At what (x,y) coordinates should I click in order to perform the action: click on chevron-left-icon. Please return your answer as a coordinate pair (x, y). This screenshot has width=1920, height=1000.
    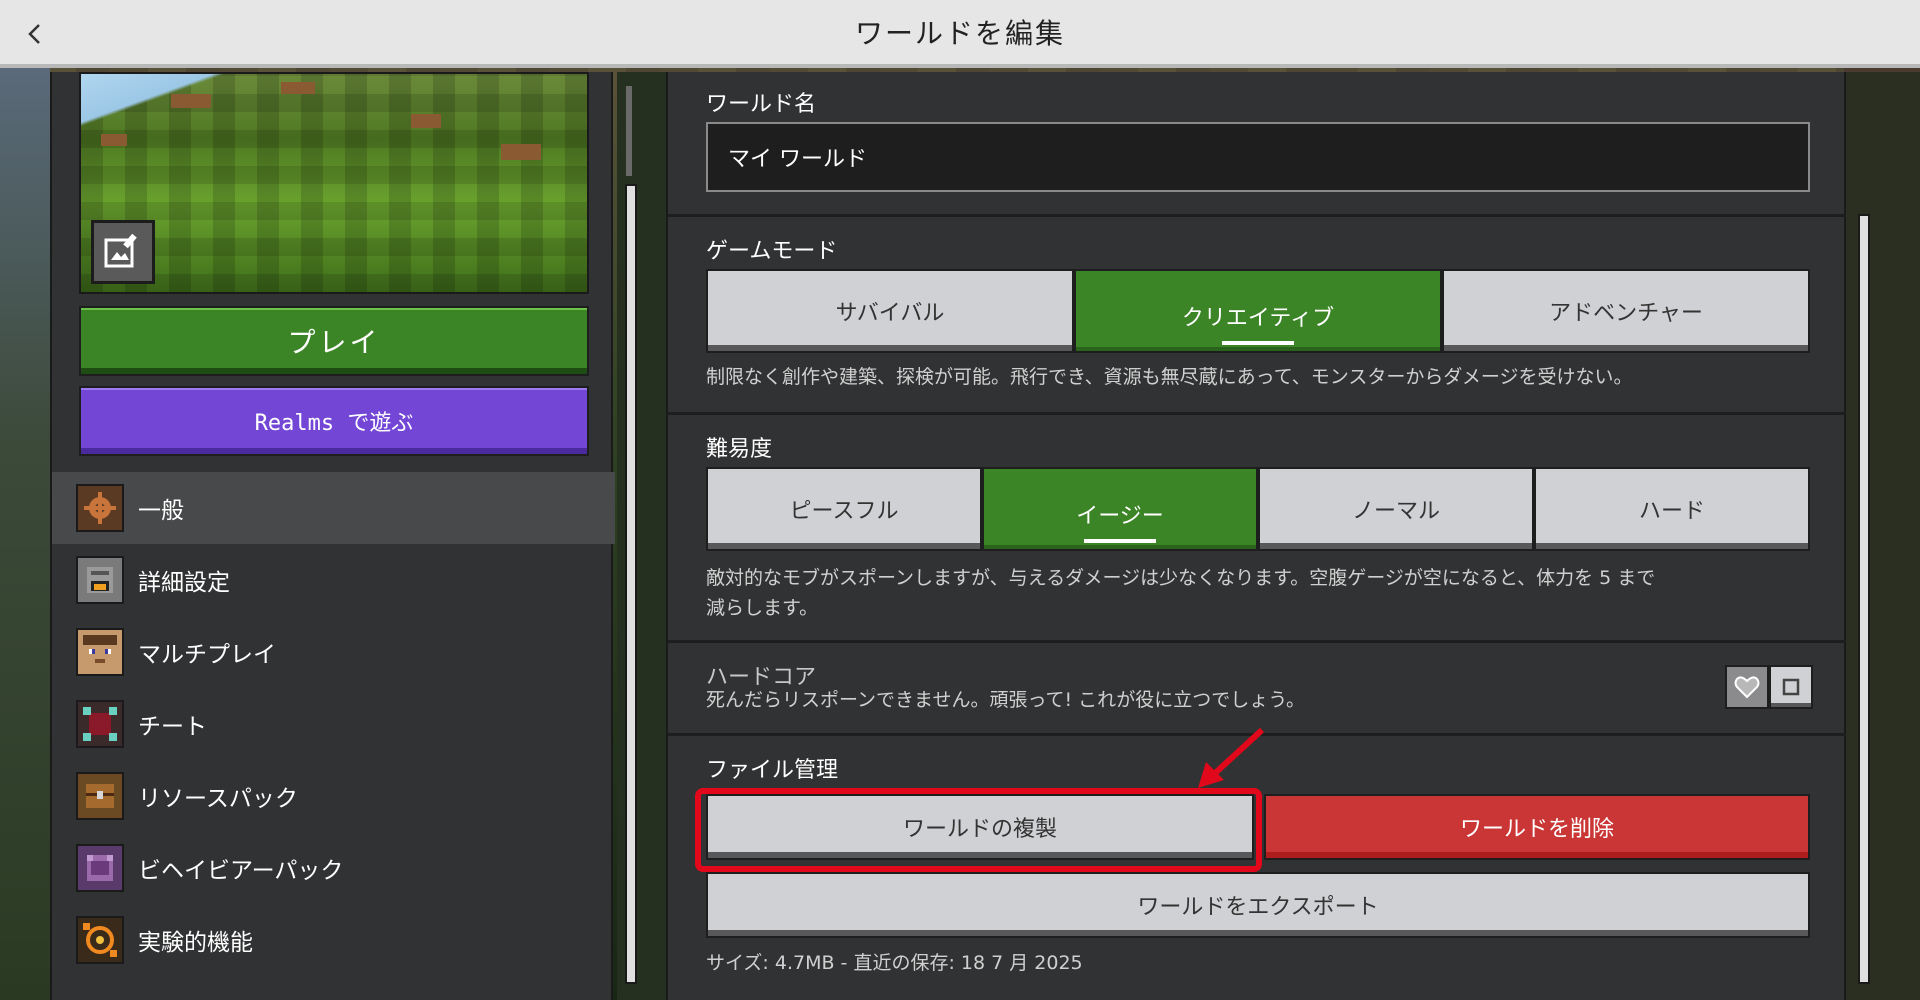
    Looking at the image, I should click on (34, 34).